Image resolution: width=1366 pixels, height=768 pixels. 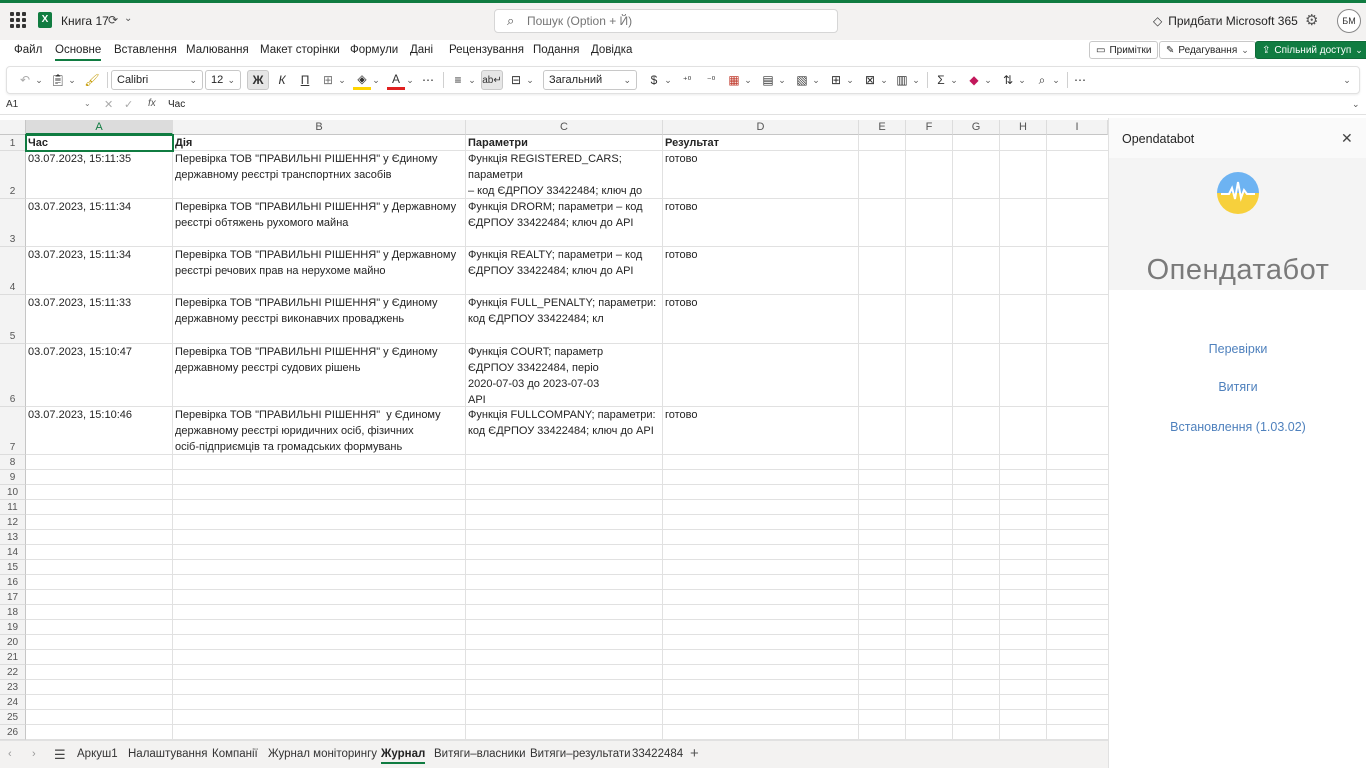 What do you see at coordinates (152, 103) in the screenshot?
I see `insert-function-button: fx` at bounding box center [152, 103].